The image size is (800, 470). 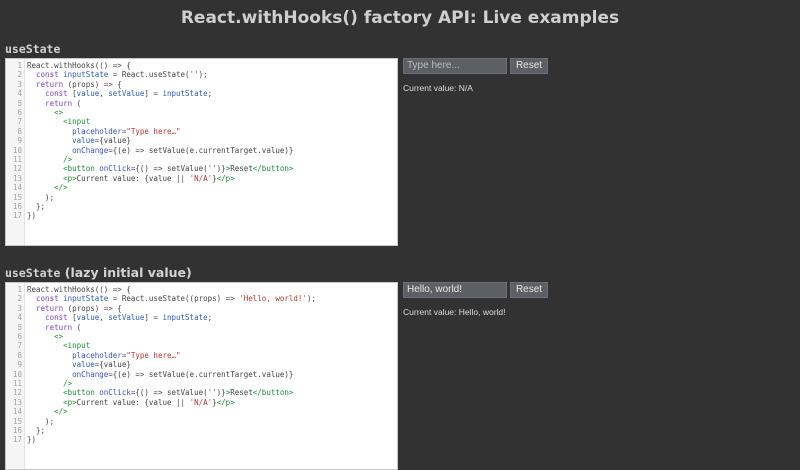 I want to click on code-line: const inputState = React.useState('');, so click(x=122, y=75).